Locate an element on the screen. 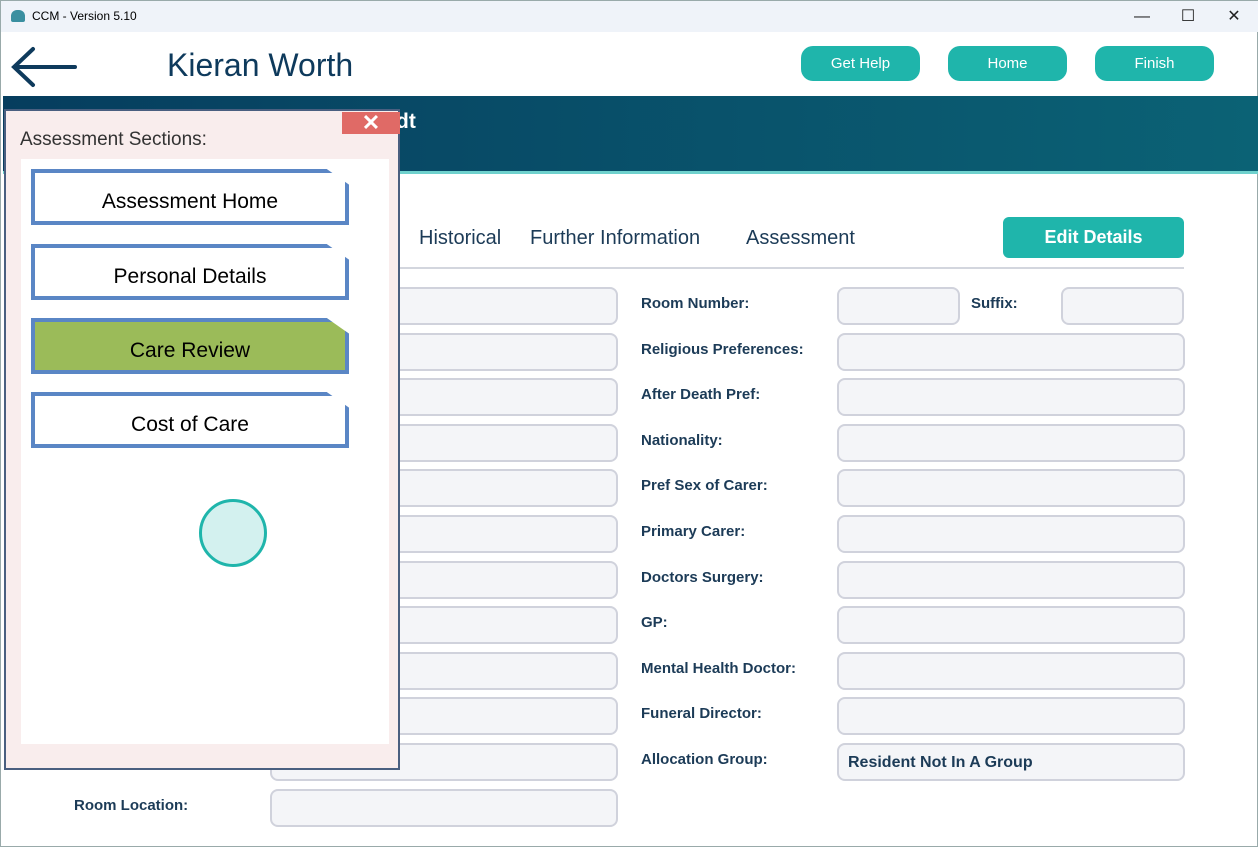 This screenshot has width=1258, height=847. suffix-label: Suffix: is located at coordinates (994, 303).